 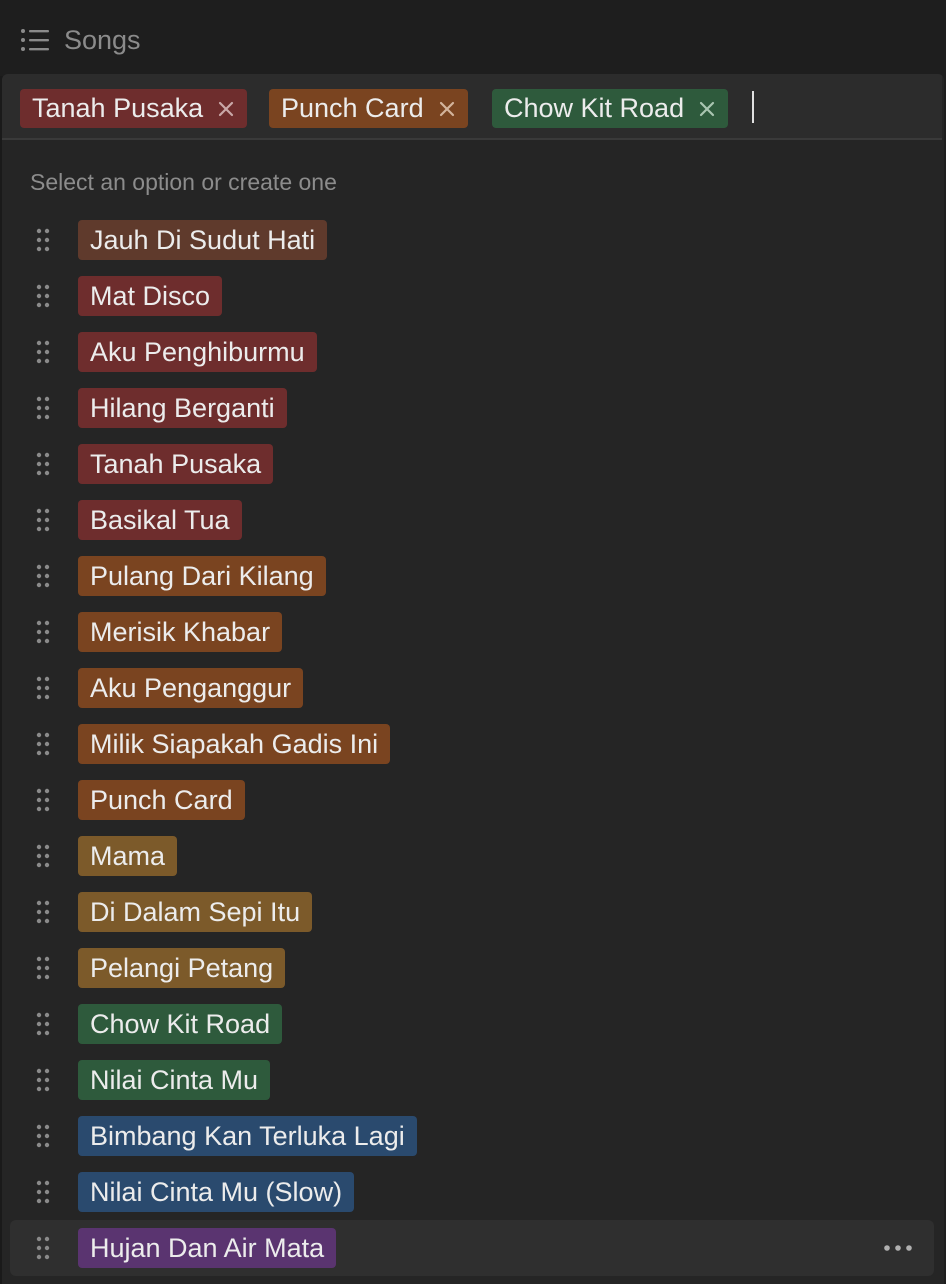 What do you see at coordinates (472, 688) in the screenshot?
I see `option-item: Aku Penganggur` at bounding box center [472, 688].